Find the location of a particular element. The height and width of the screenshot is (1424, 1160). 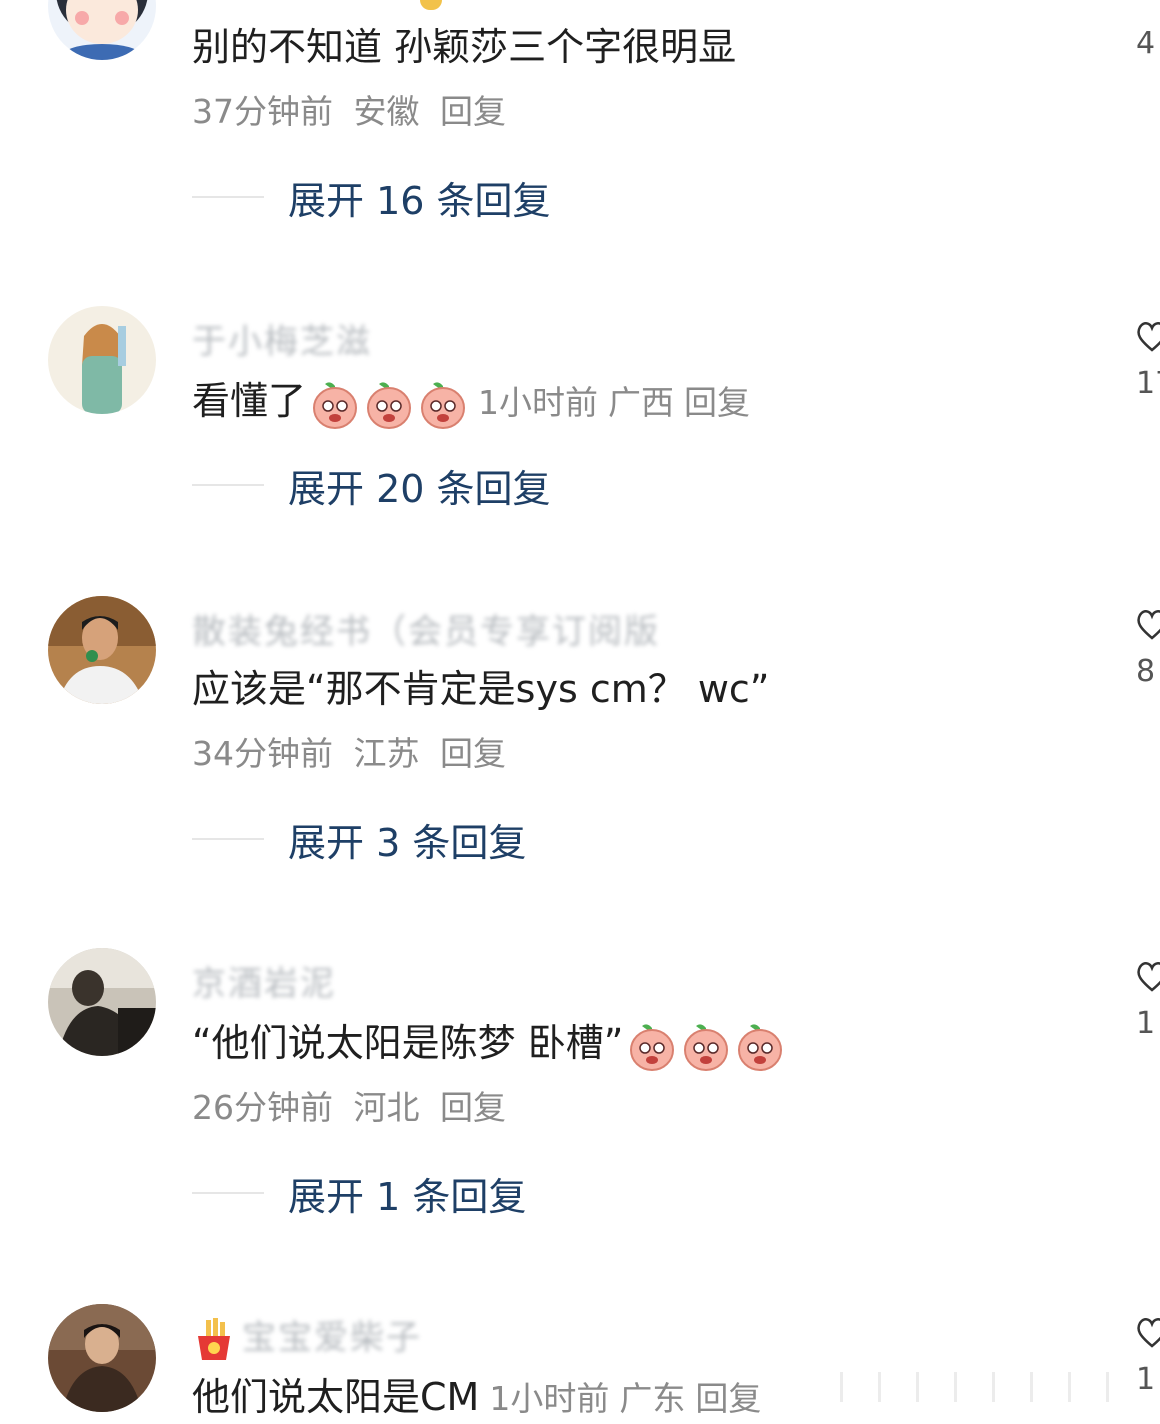

comment-5-username: 宝宝爱柴子 is located at coordinates (332, 1338).